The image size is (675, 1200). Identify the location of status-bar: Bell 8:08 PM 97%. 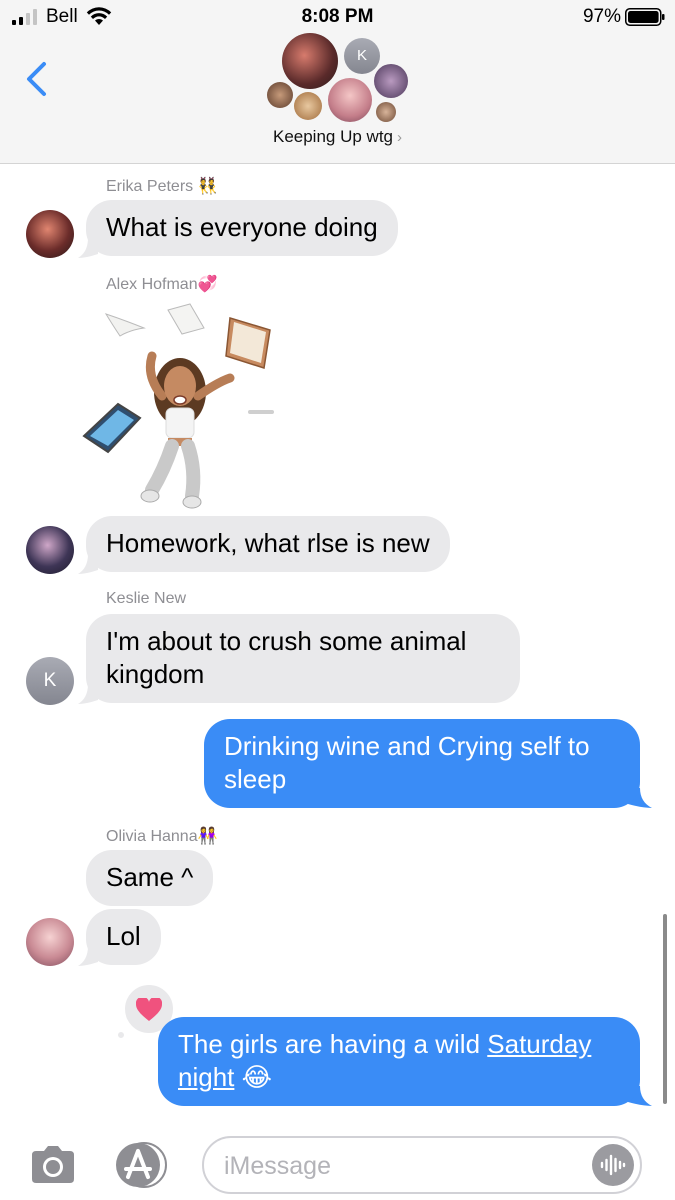
(337, 17).